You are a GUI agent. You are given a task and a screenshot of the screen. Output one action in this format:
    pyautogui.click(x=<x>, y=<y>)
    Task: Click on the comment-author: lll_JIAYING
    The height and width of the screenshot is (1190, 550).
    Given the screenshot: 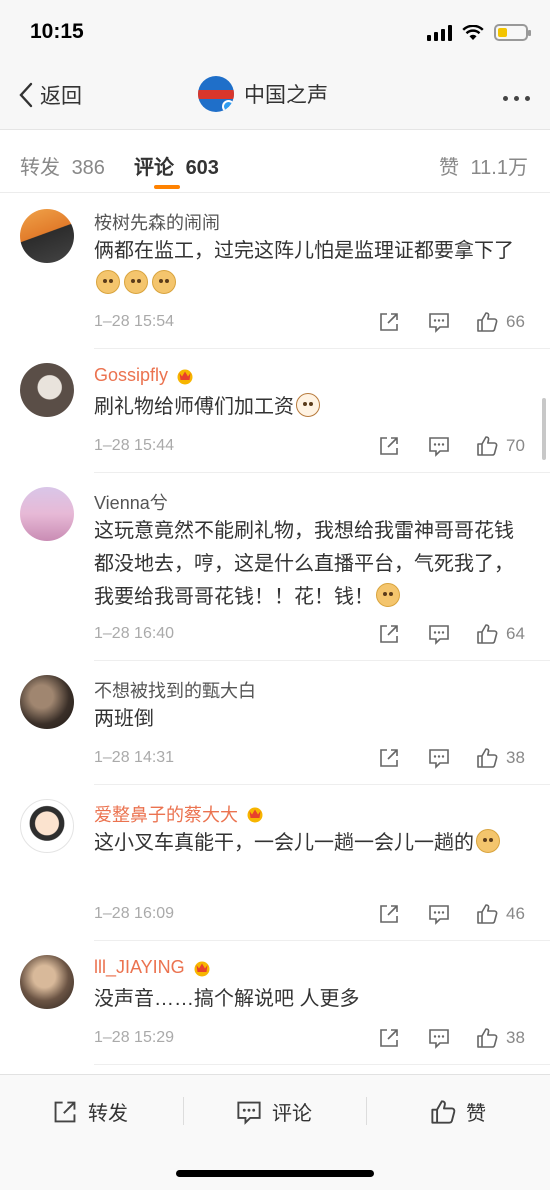 What is the action you would take?
    pyautogui.click(x=153, y=967)
    